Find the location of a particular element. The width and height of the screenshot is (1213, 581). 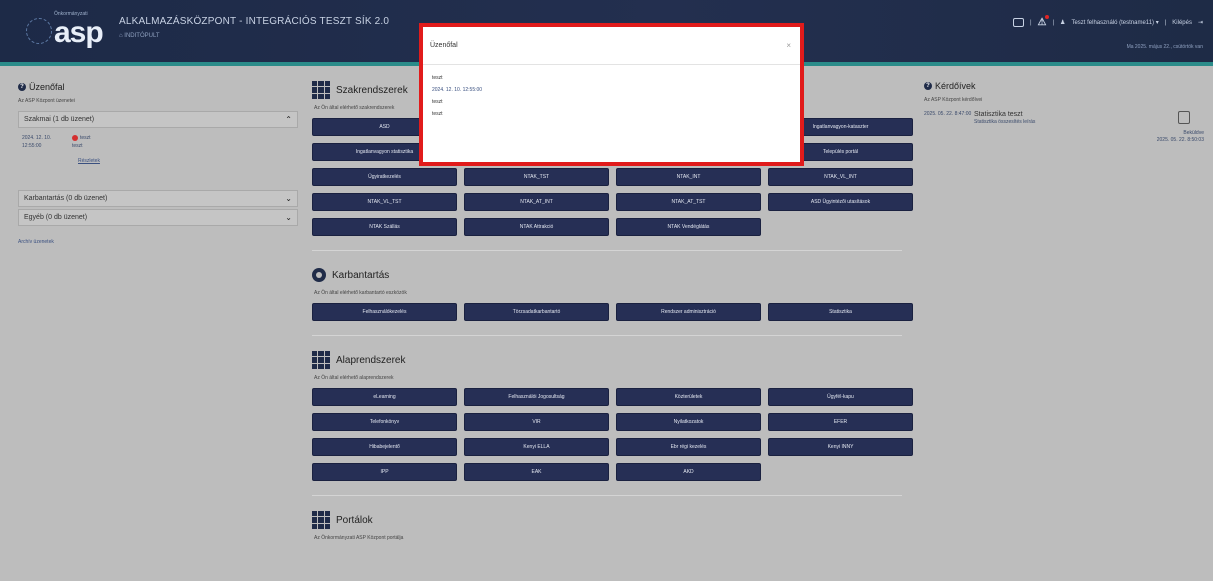

survey-date: 2025. 05. 22. 8:47:00 is located at coordinates (948, 114).